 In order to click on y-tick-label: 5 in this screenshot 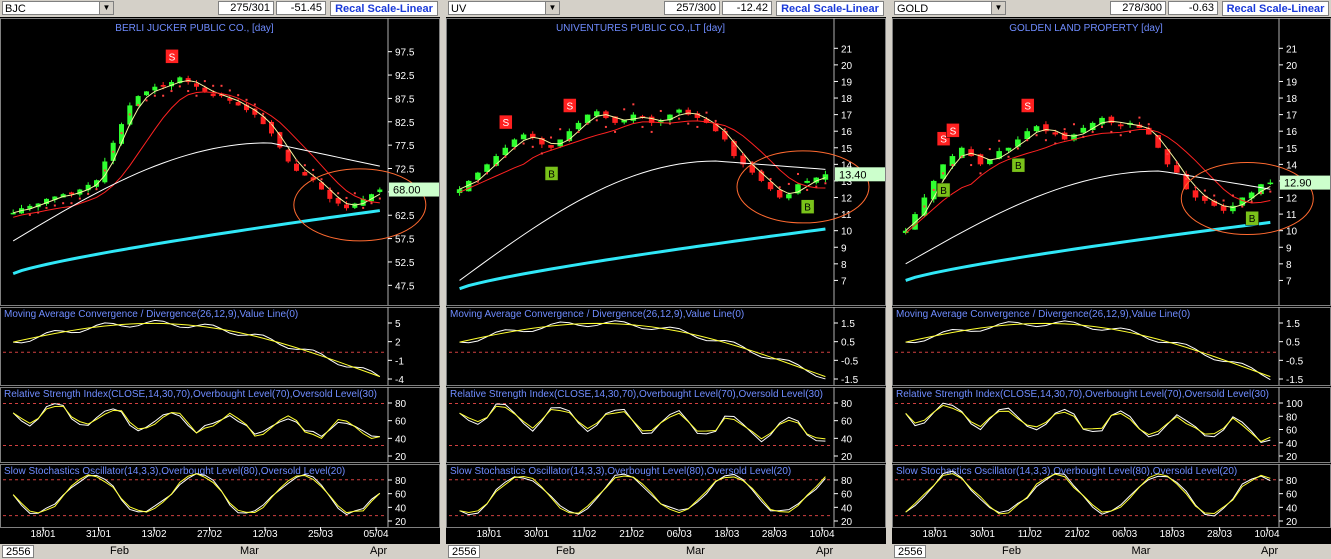, I will do `click(398, 324)`.